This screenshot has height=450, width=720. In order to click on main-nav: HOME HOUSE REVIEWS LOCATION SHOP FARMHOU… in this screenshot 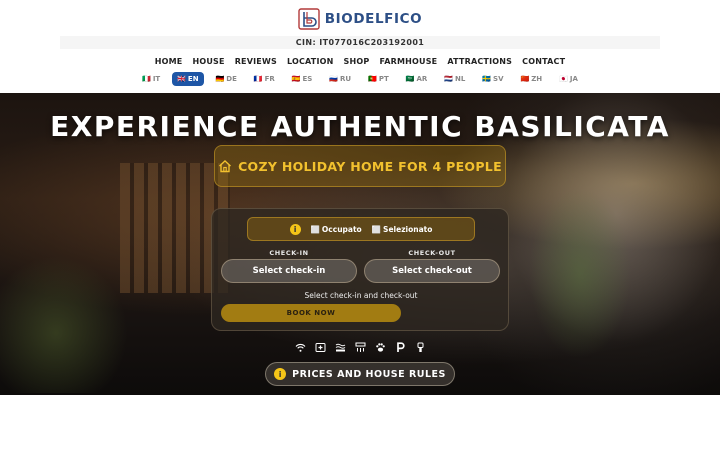, I will do `click(360, 62)`.